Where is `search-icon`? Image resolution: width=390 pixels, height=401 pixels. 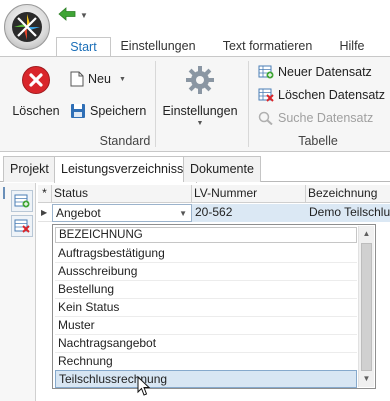 search-icon is located at coordinates (265, 118).